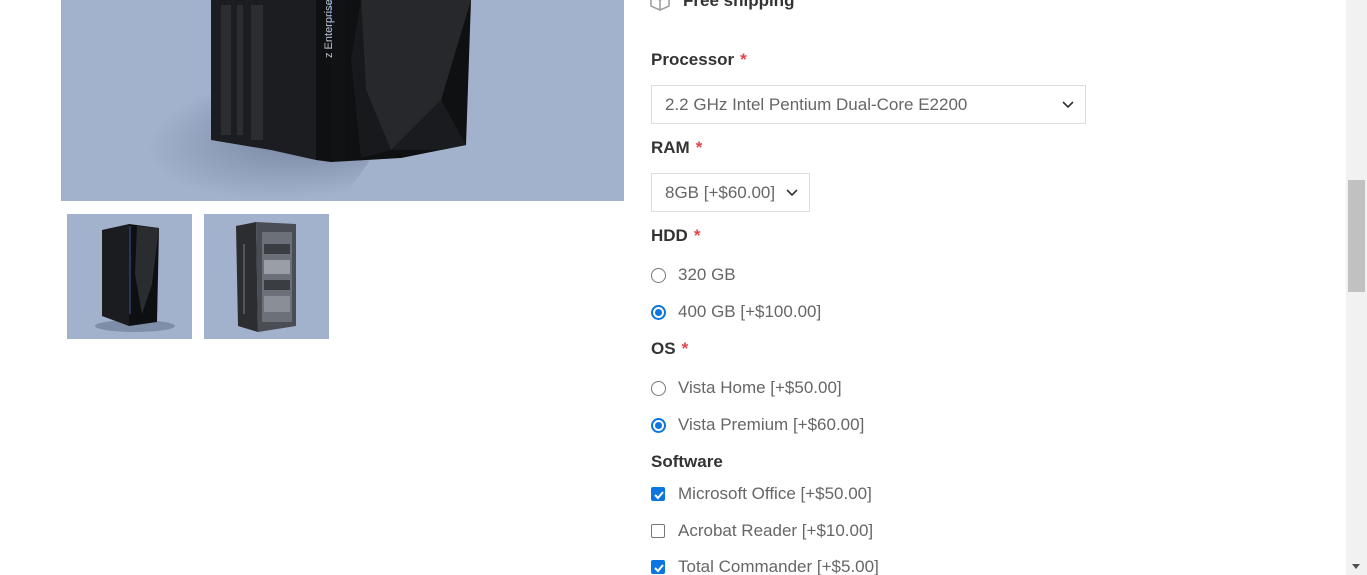 Image resolution: width=1367 pixels, height=575 pixels. What do you see at coordinates (720, 192) in the screenshot?
I see `ram-selected-value: 8GB [+$60.00]` at bounding box center [720, 192].